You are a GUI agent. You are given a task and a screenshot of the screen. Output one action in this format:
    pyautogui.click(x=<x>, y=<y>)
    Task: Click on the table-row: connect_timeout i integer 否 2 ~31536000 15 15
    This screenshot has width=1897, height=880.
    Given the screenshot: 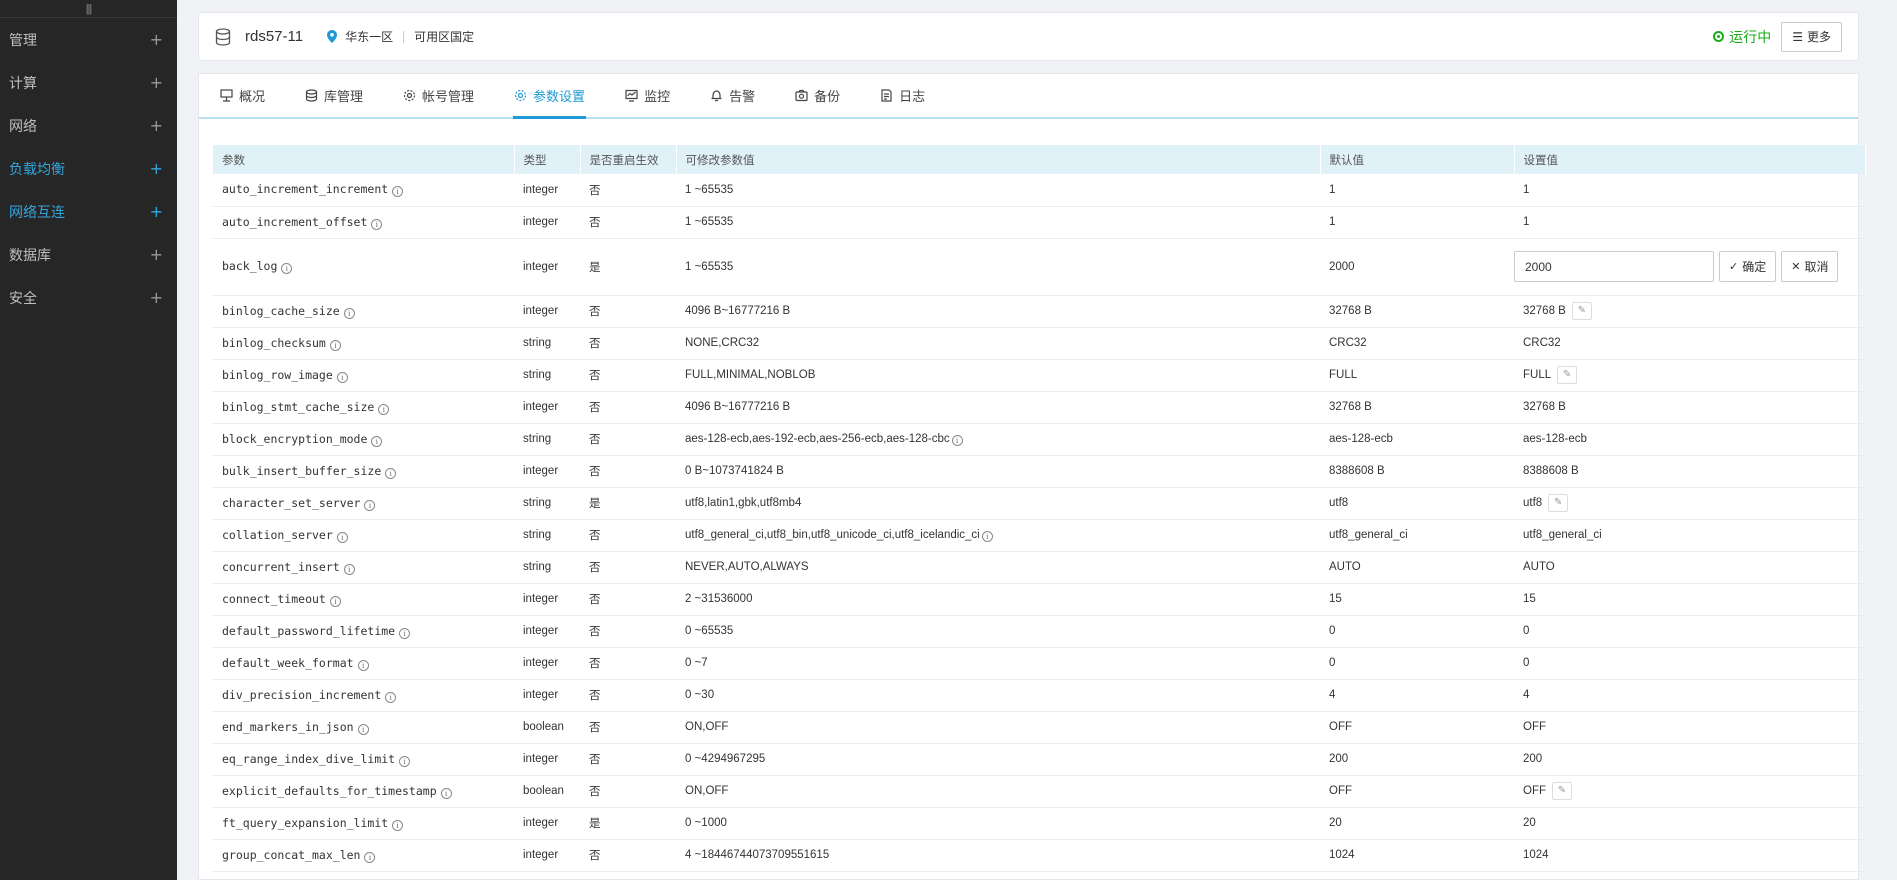 What is the action you would take?
    pyautogui.click(x=1039, y=599)
    